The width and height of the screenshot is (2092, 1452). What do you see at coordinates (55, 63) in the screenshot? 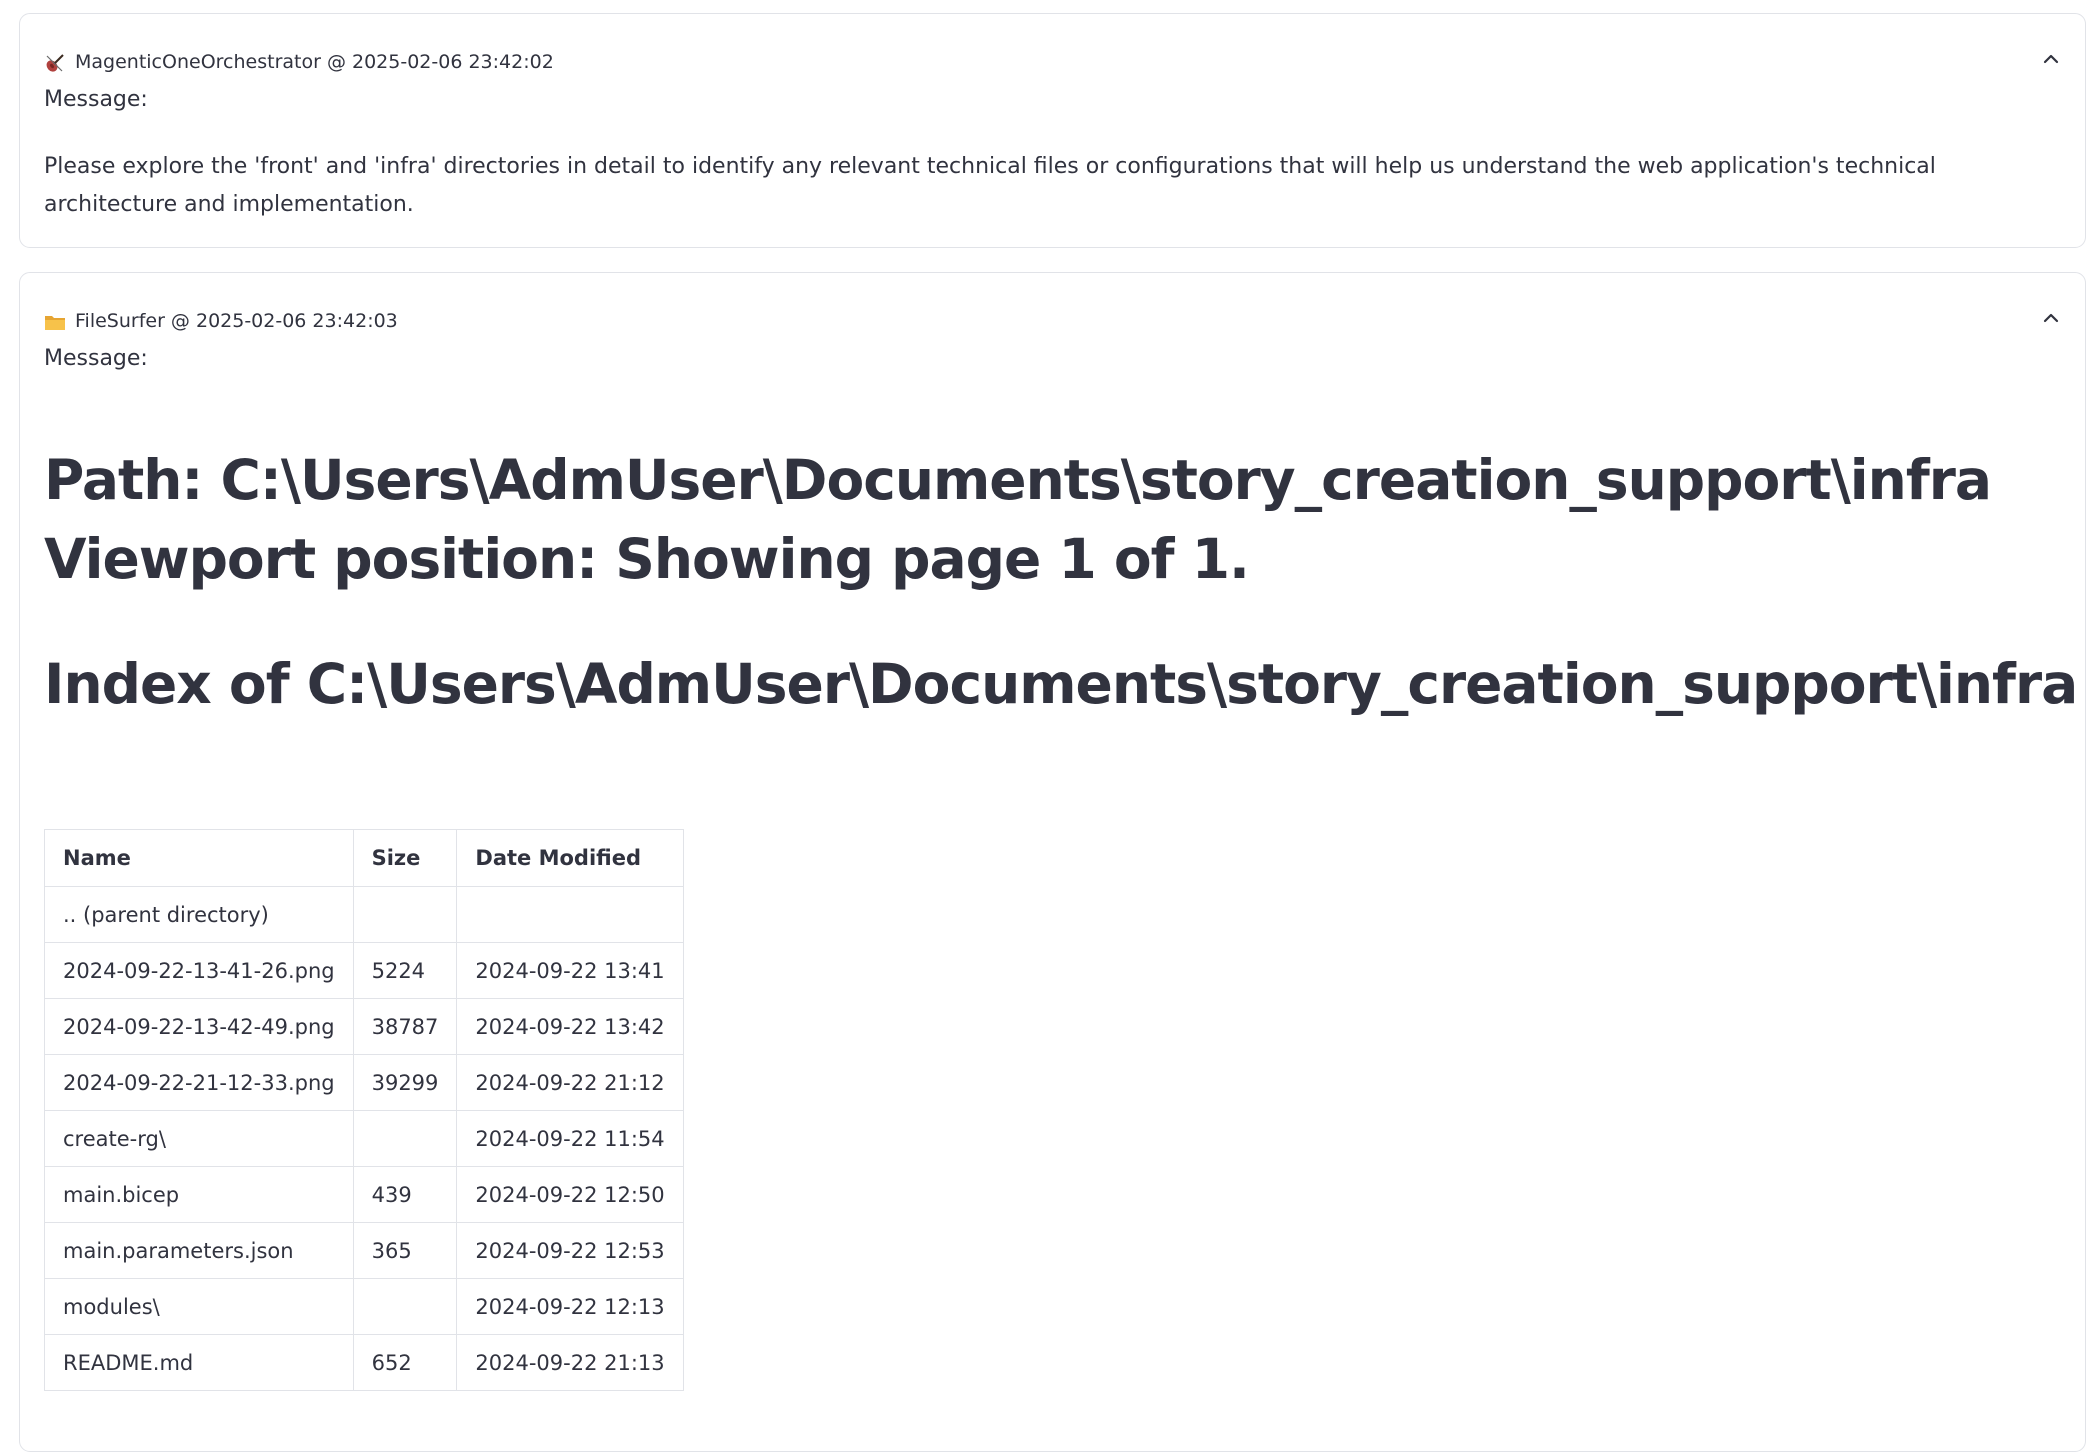
I see `violin-icon` at bounding box center [55, 63].